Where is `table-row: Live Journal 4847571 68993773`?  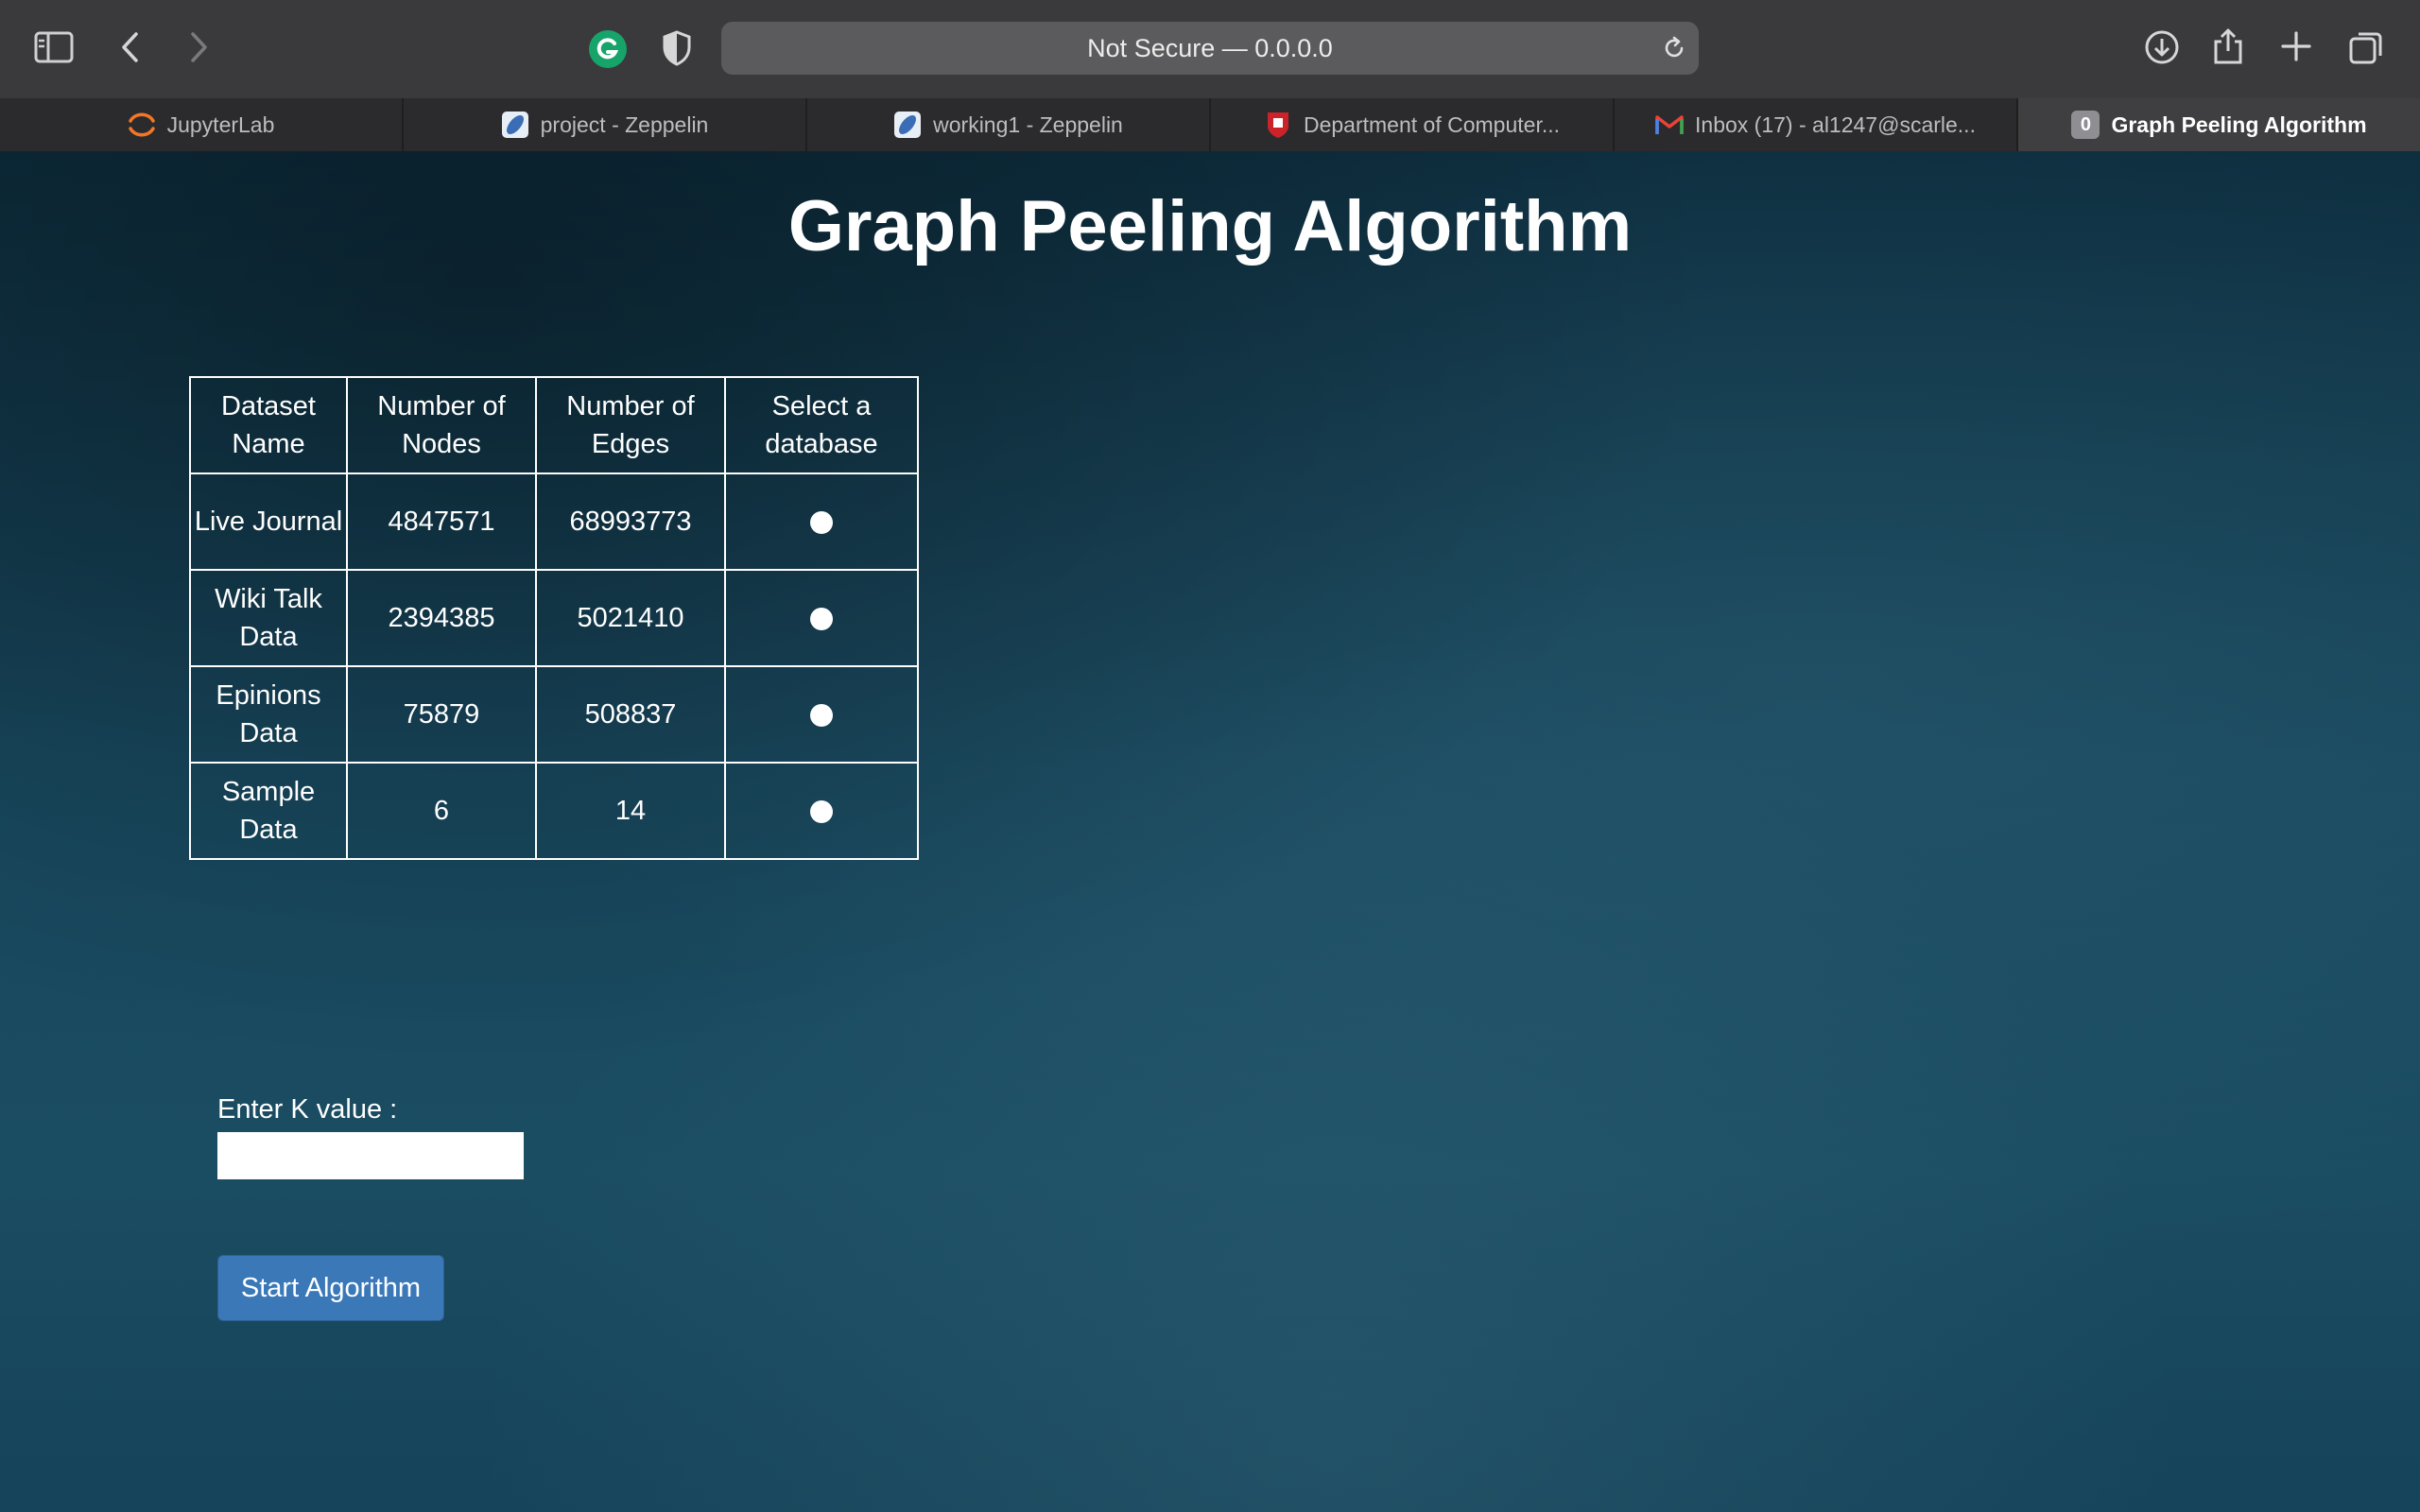 table-row: Live Journal 4847571 68993773 is located at coordinates (554, 521).